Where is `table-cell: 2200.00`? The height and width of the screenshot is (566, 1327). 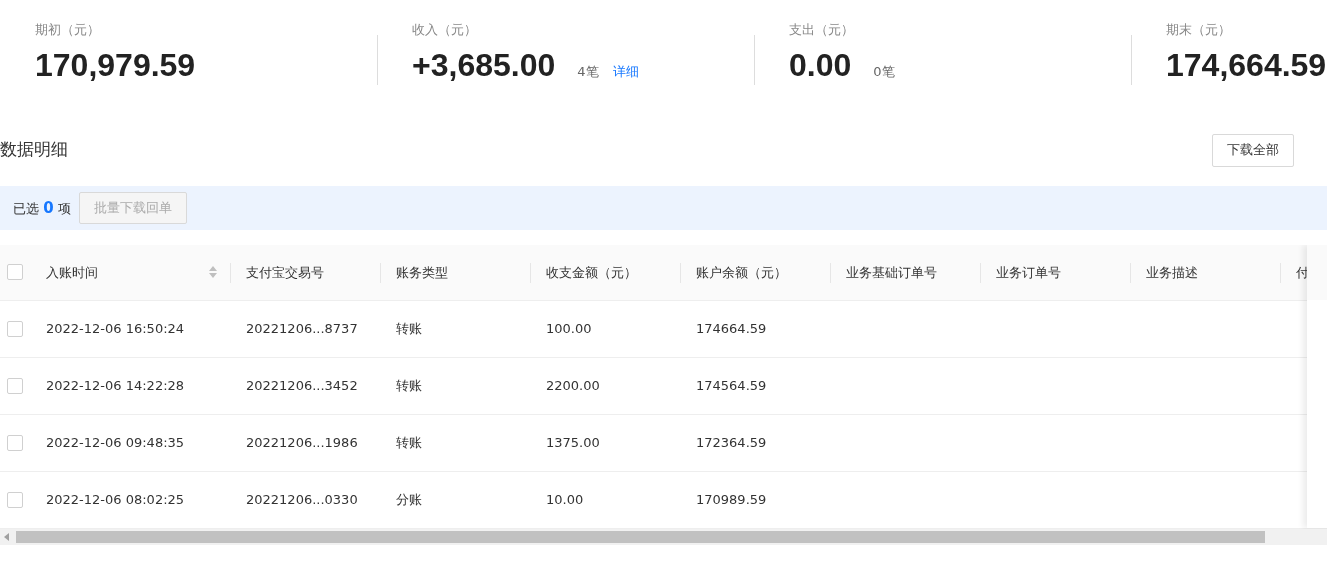
table-cell: 2200.00 is located at coordinates (573, 385).